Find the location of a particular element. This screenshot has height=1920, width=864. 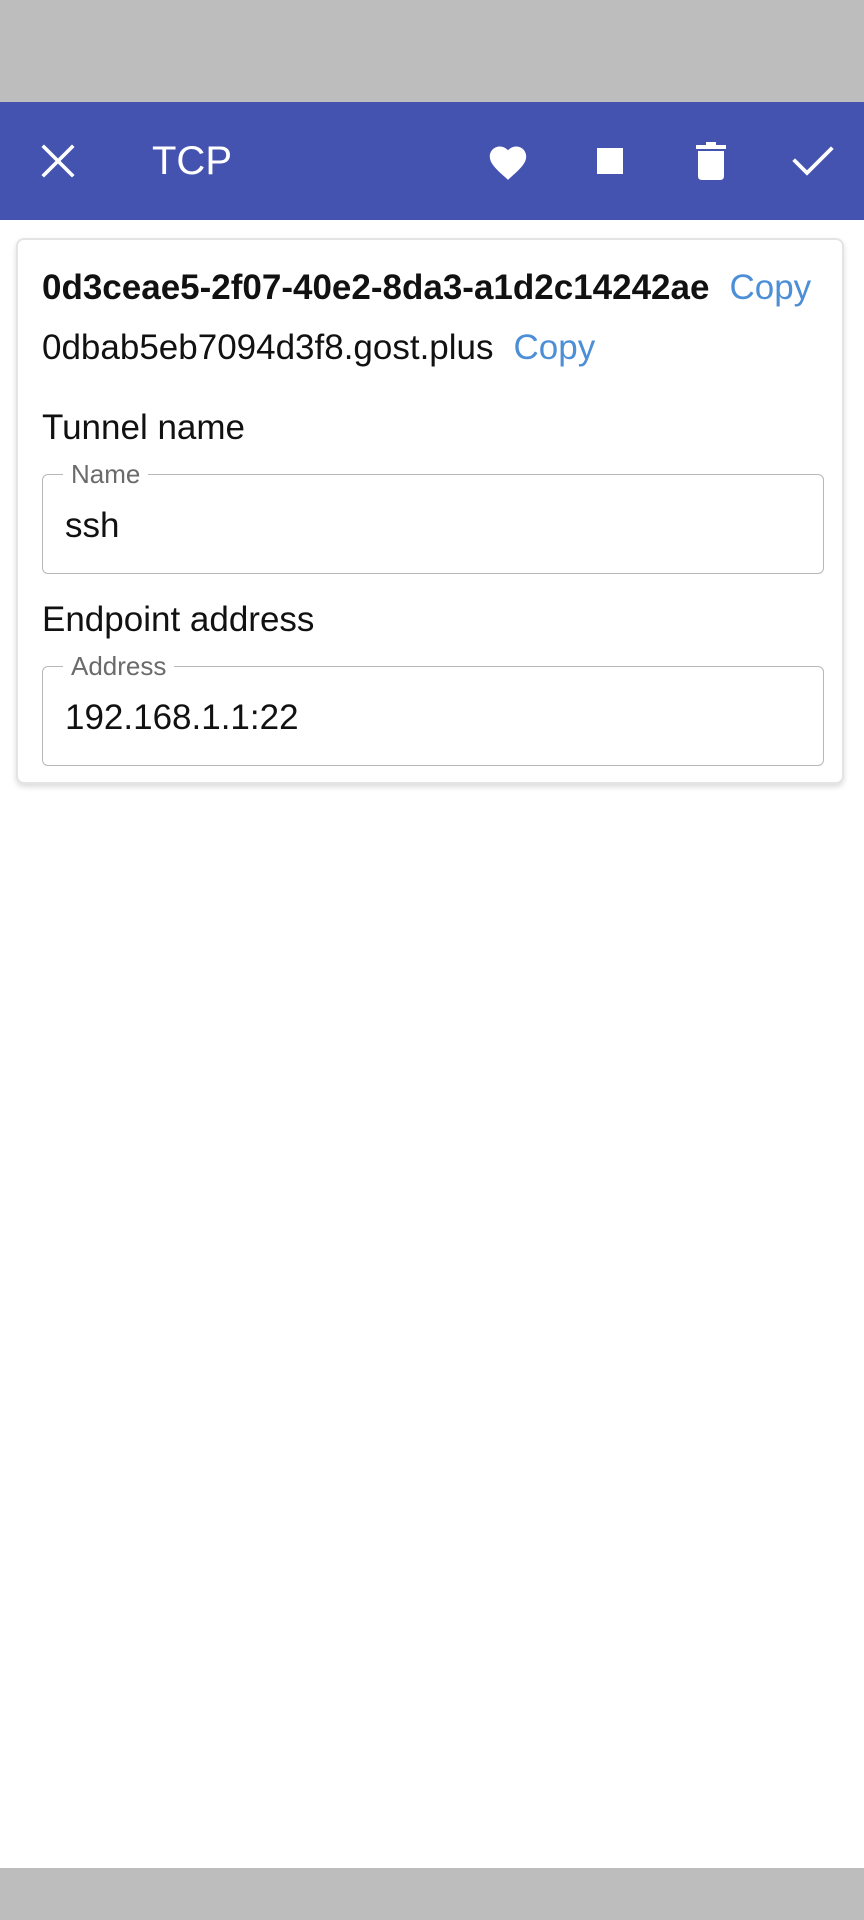

heart-icon is located at coordinates (508, 163).